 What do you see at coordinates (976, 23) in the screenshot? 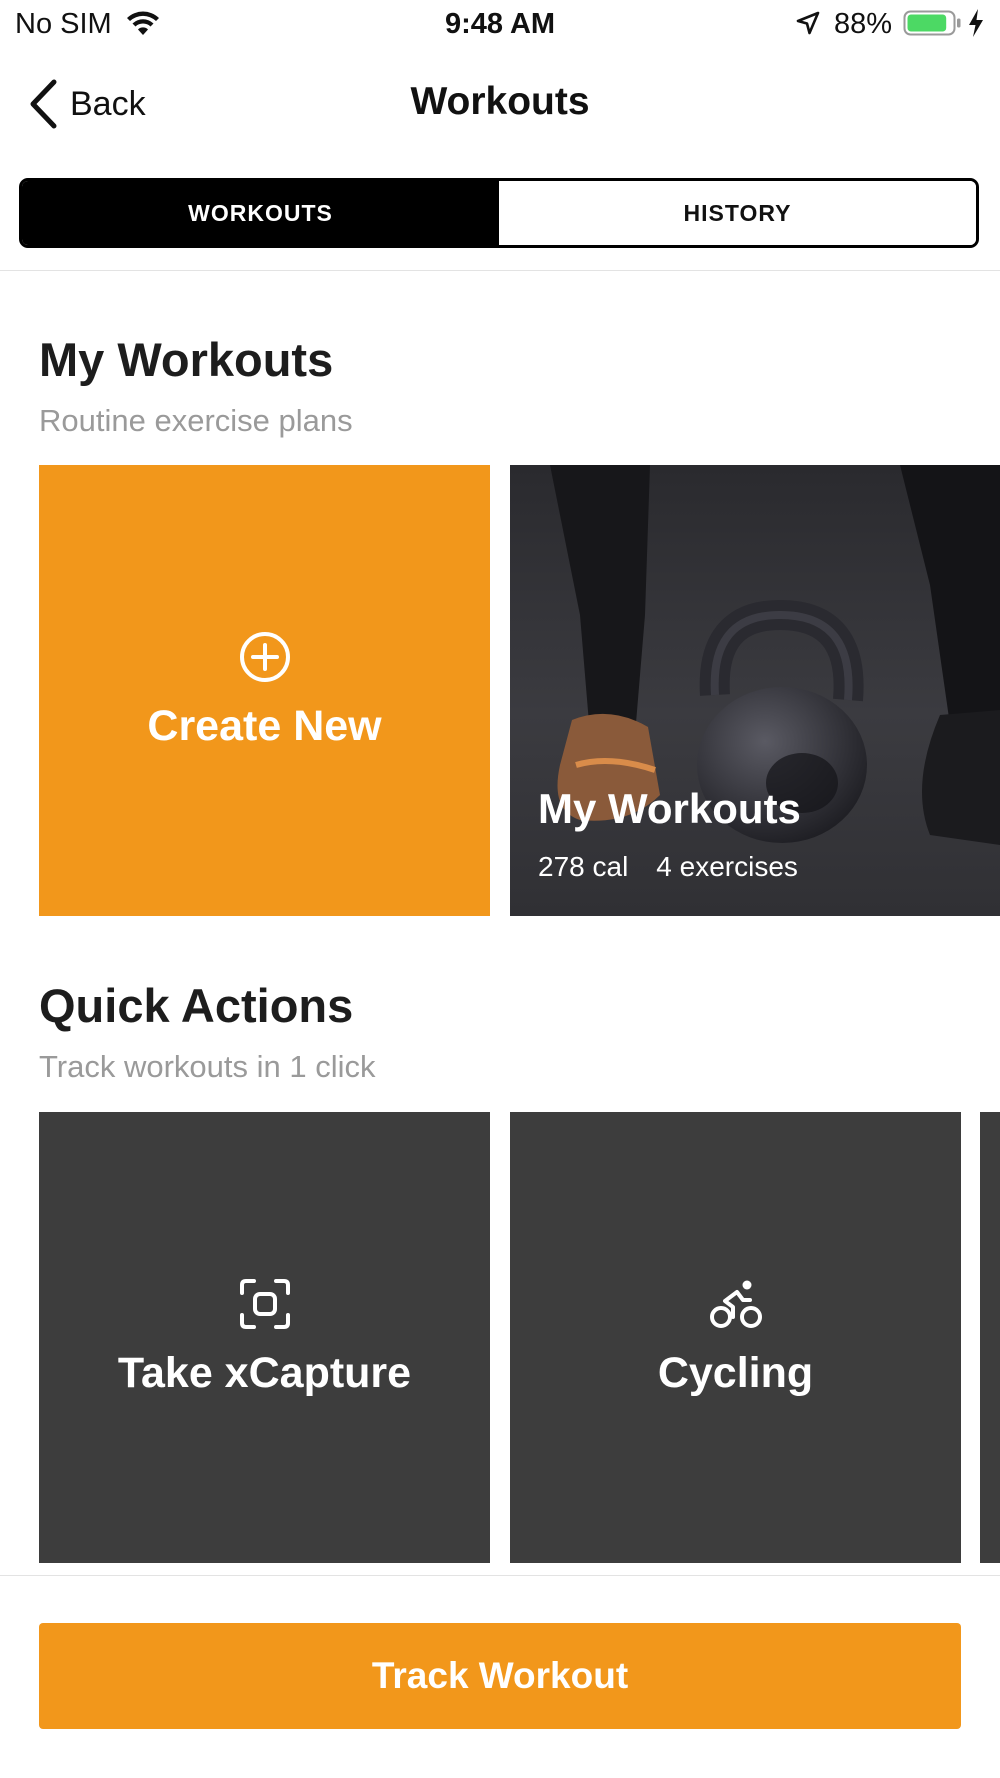
I see `charging-bolt-icon` at bounding box center [976, 23].